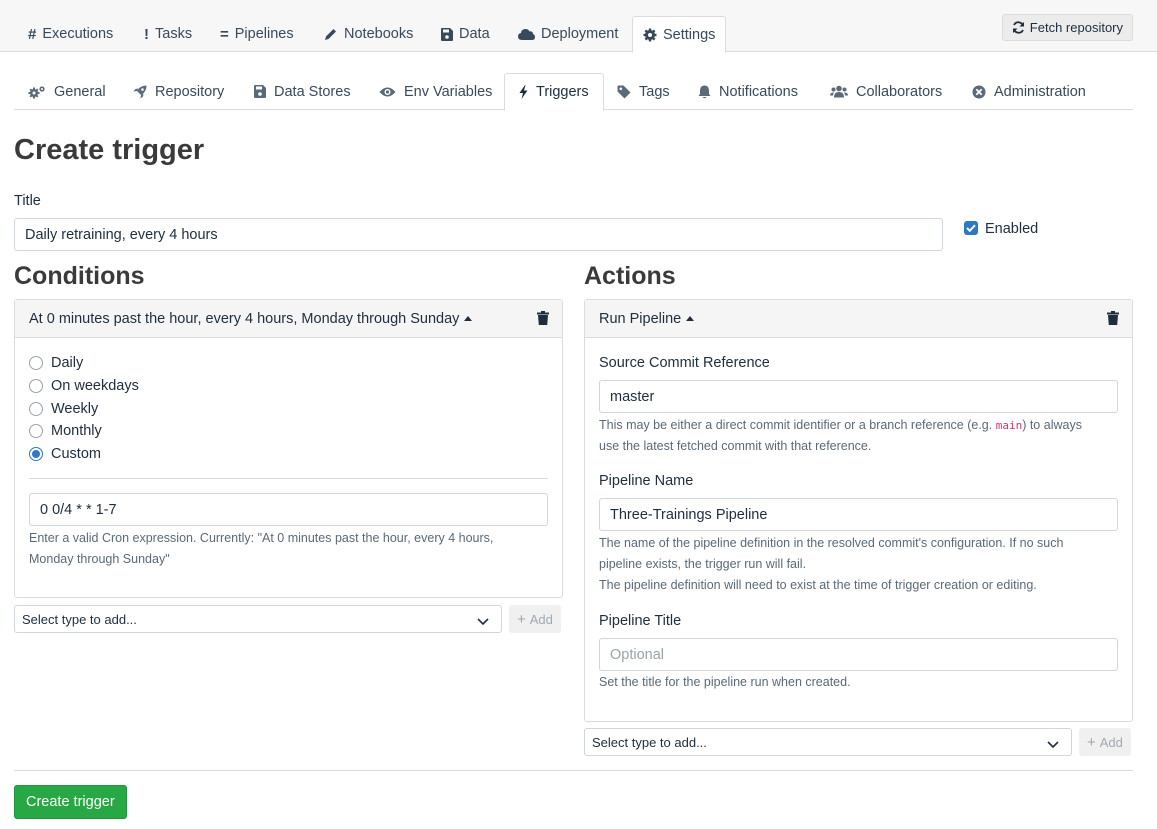 The image size is (1157, 829). Describe the element at coordinates (971, 228) in the screenshot. I see `enabled-checkbox` at that location.